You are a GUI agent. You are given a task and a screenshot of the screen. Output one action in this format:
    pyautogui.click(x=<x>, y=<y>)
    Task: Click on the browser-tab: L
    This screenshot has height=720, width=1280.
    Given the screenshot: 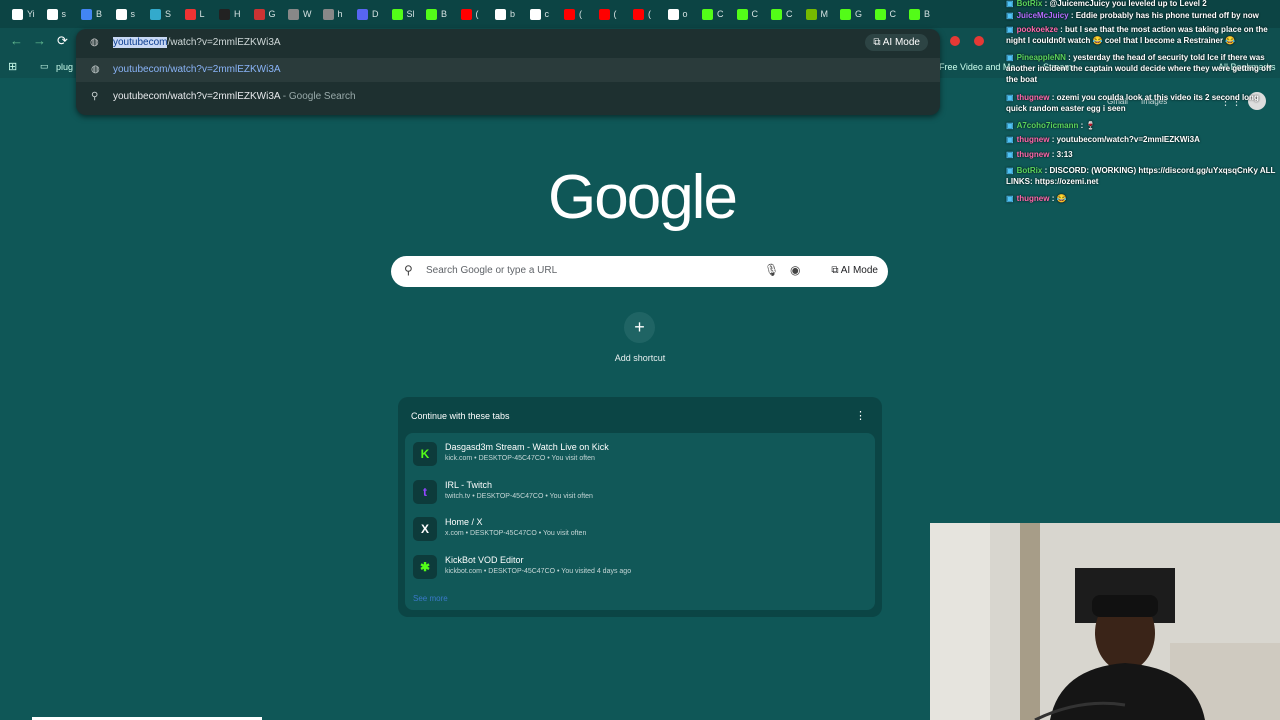 What is the action you would take?
    pyautogui.click(x=194, y=14)
    